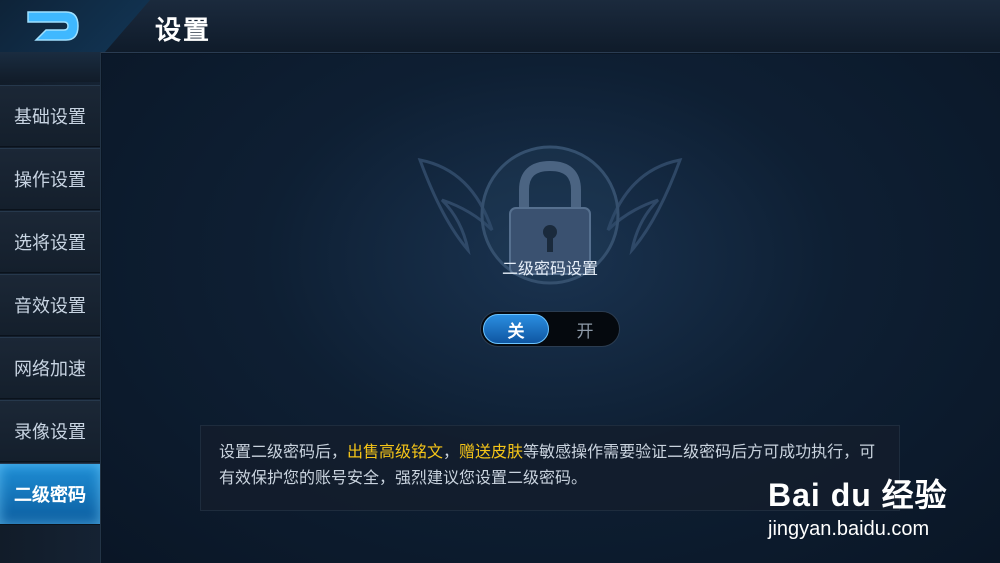 This screenshot has height=563, width=1000. I want to click on sidebar-decoration, so click(50, 67).